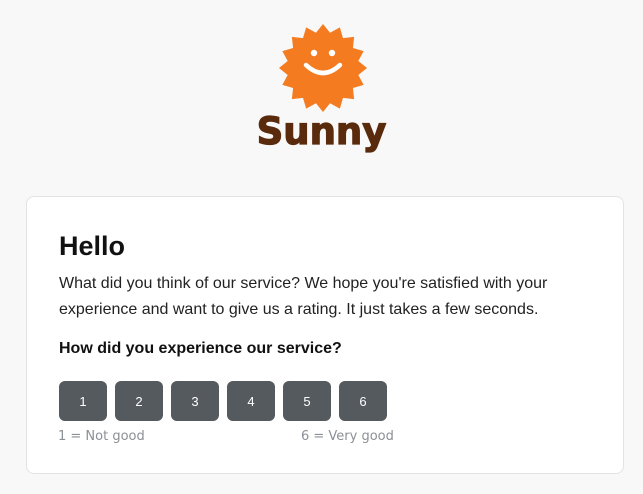 This screenshot has width=643, height=494. Describe the element at coordinates (101, 436) in the screenshot. I see `scale-low-label: 1 = Not good` at that location.